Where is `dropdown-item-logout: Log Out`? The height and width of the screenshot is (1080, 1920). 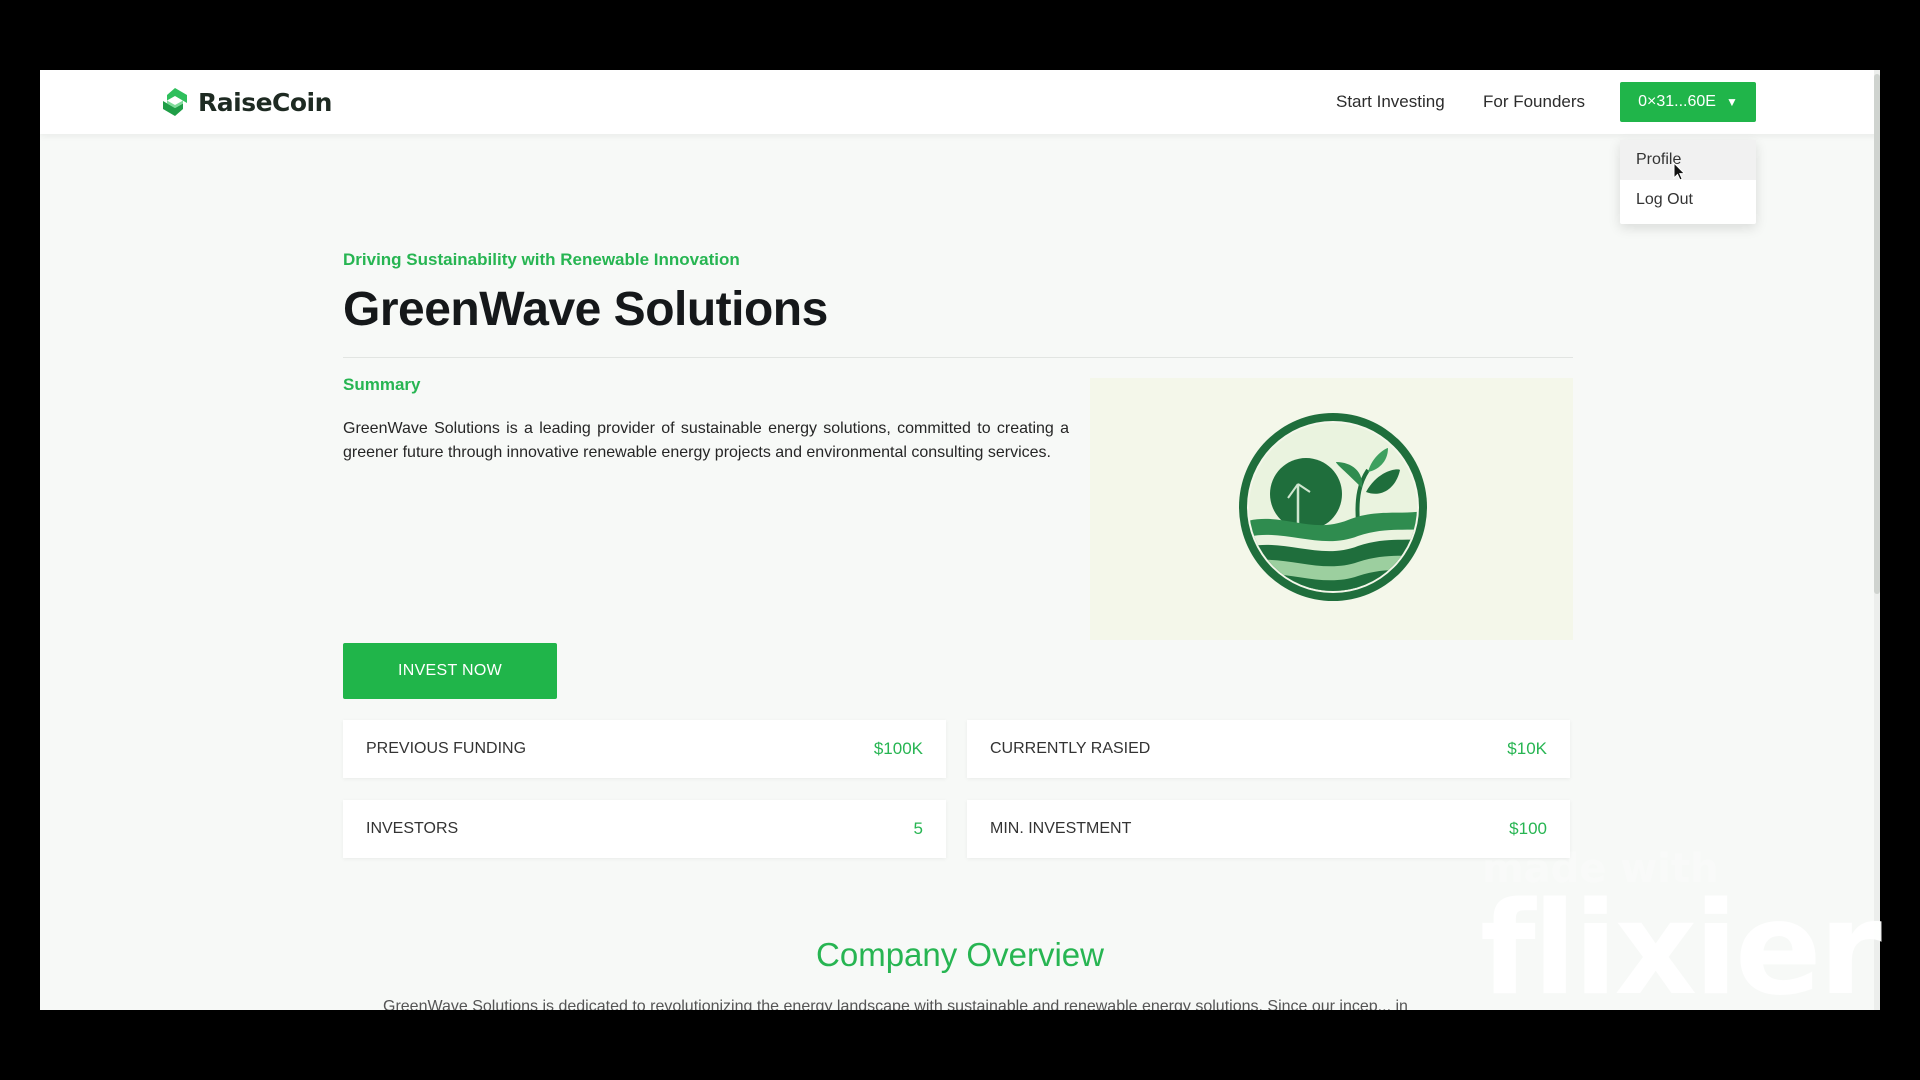 dropdown-item-logout: Log Out is located at coordinates (1688, 200).